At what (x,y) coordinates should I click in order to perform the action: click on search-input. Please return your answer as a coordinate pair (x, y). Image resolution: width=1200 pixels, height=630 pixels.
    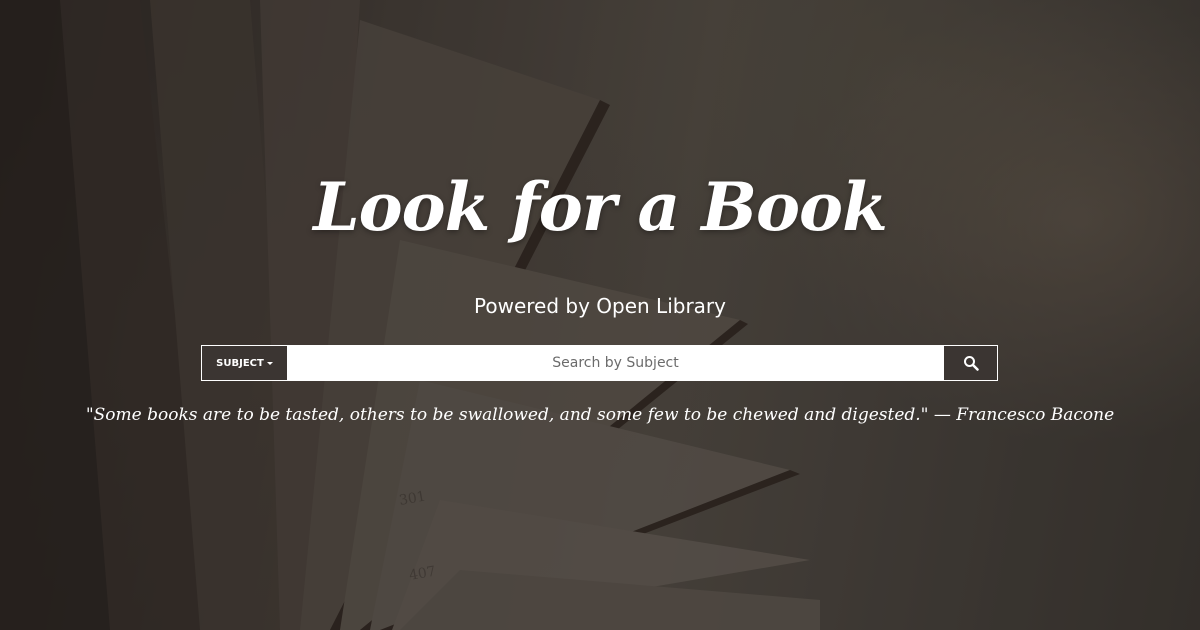
    Looking at the image, I should click on (615, 363).